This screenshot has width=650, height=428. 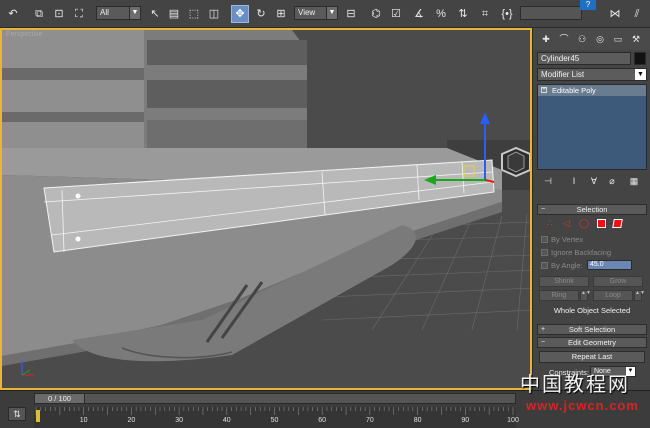 I want to click on create-tab-icon: ✚, so click(x=546, y=39).